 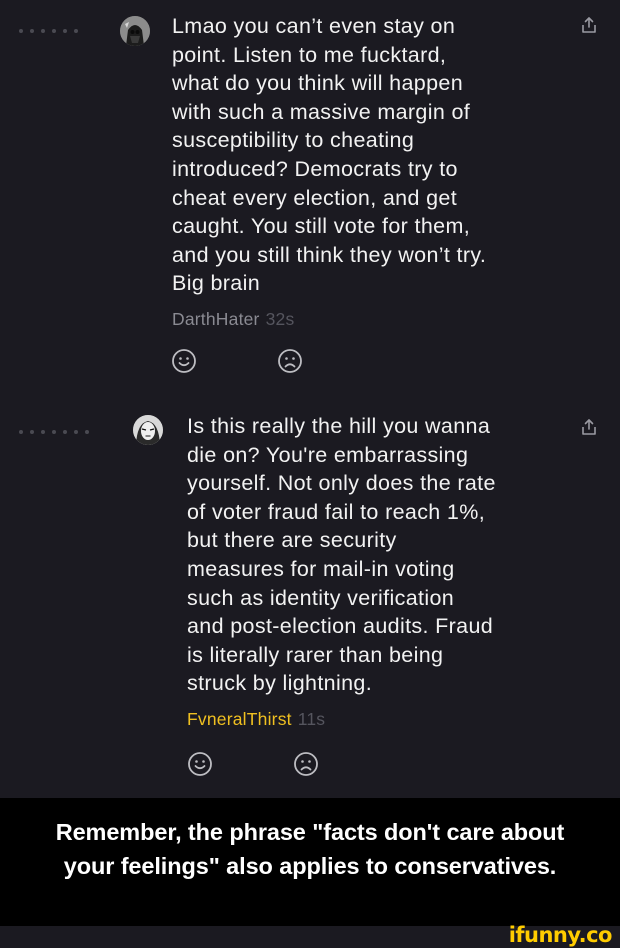 I want to click on vader-avatar-icon, so click(x=135, y=31).